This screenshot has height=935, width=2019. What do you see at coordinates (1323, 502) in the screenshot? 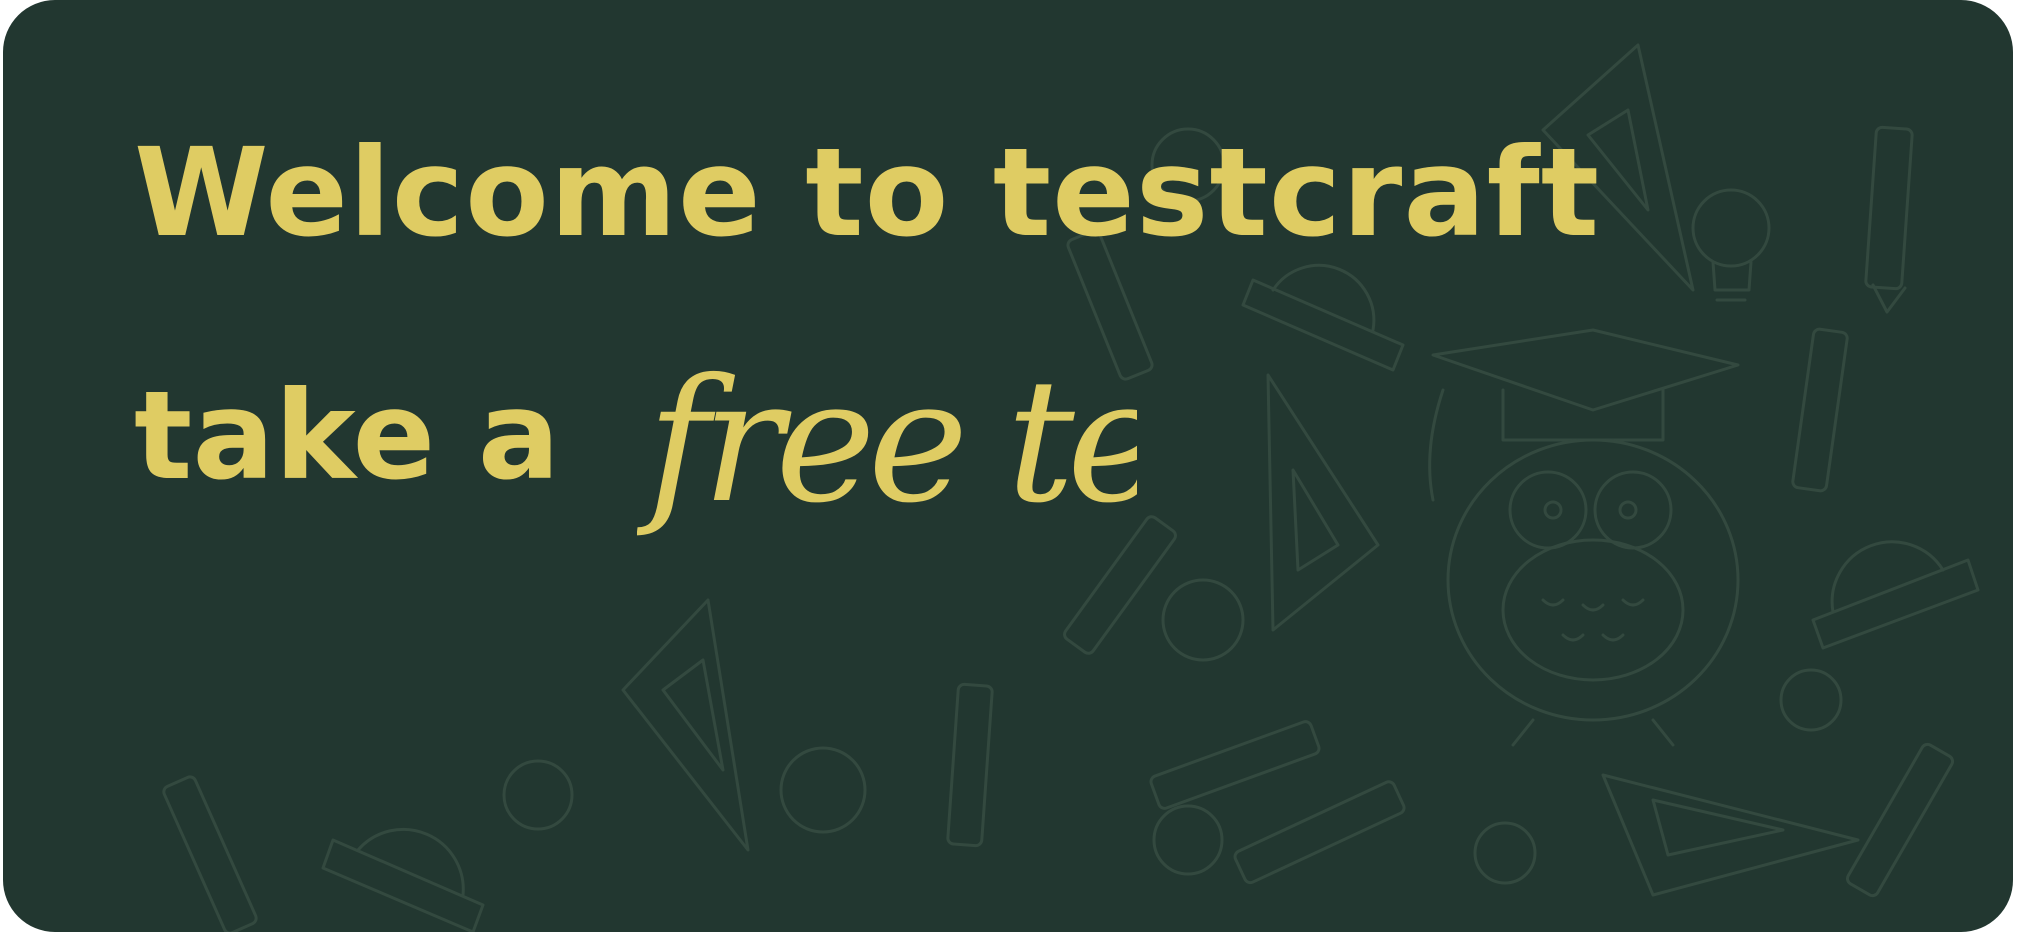
I see `set-square-icon` at bounding box center [1323, 502].